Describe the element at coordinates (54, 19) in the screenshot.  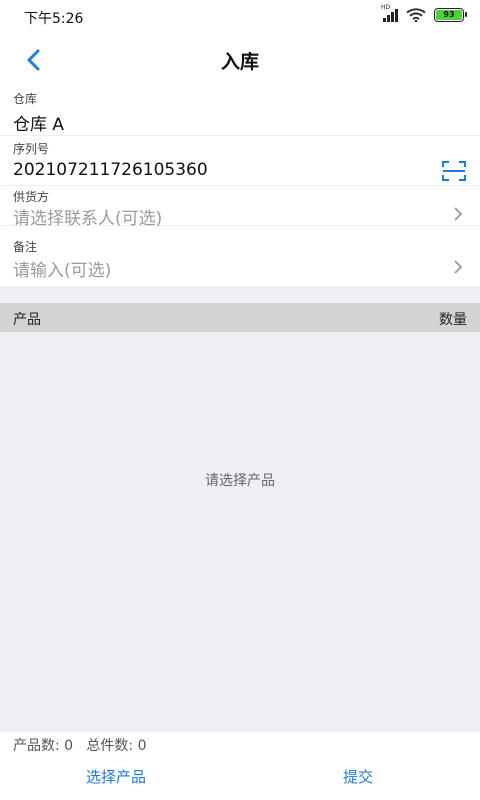
I see `status-time: 下午5:26` at that location.